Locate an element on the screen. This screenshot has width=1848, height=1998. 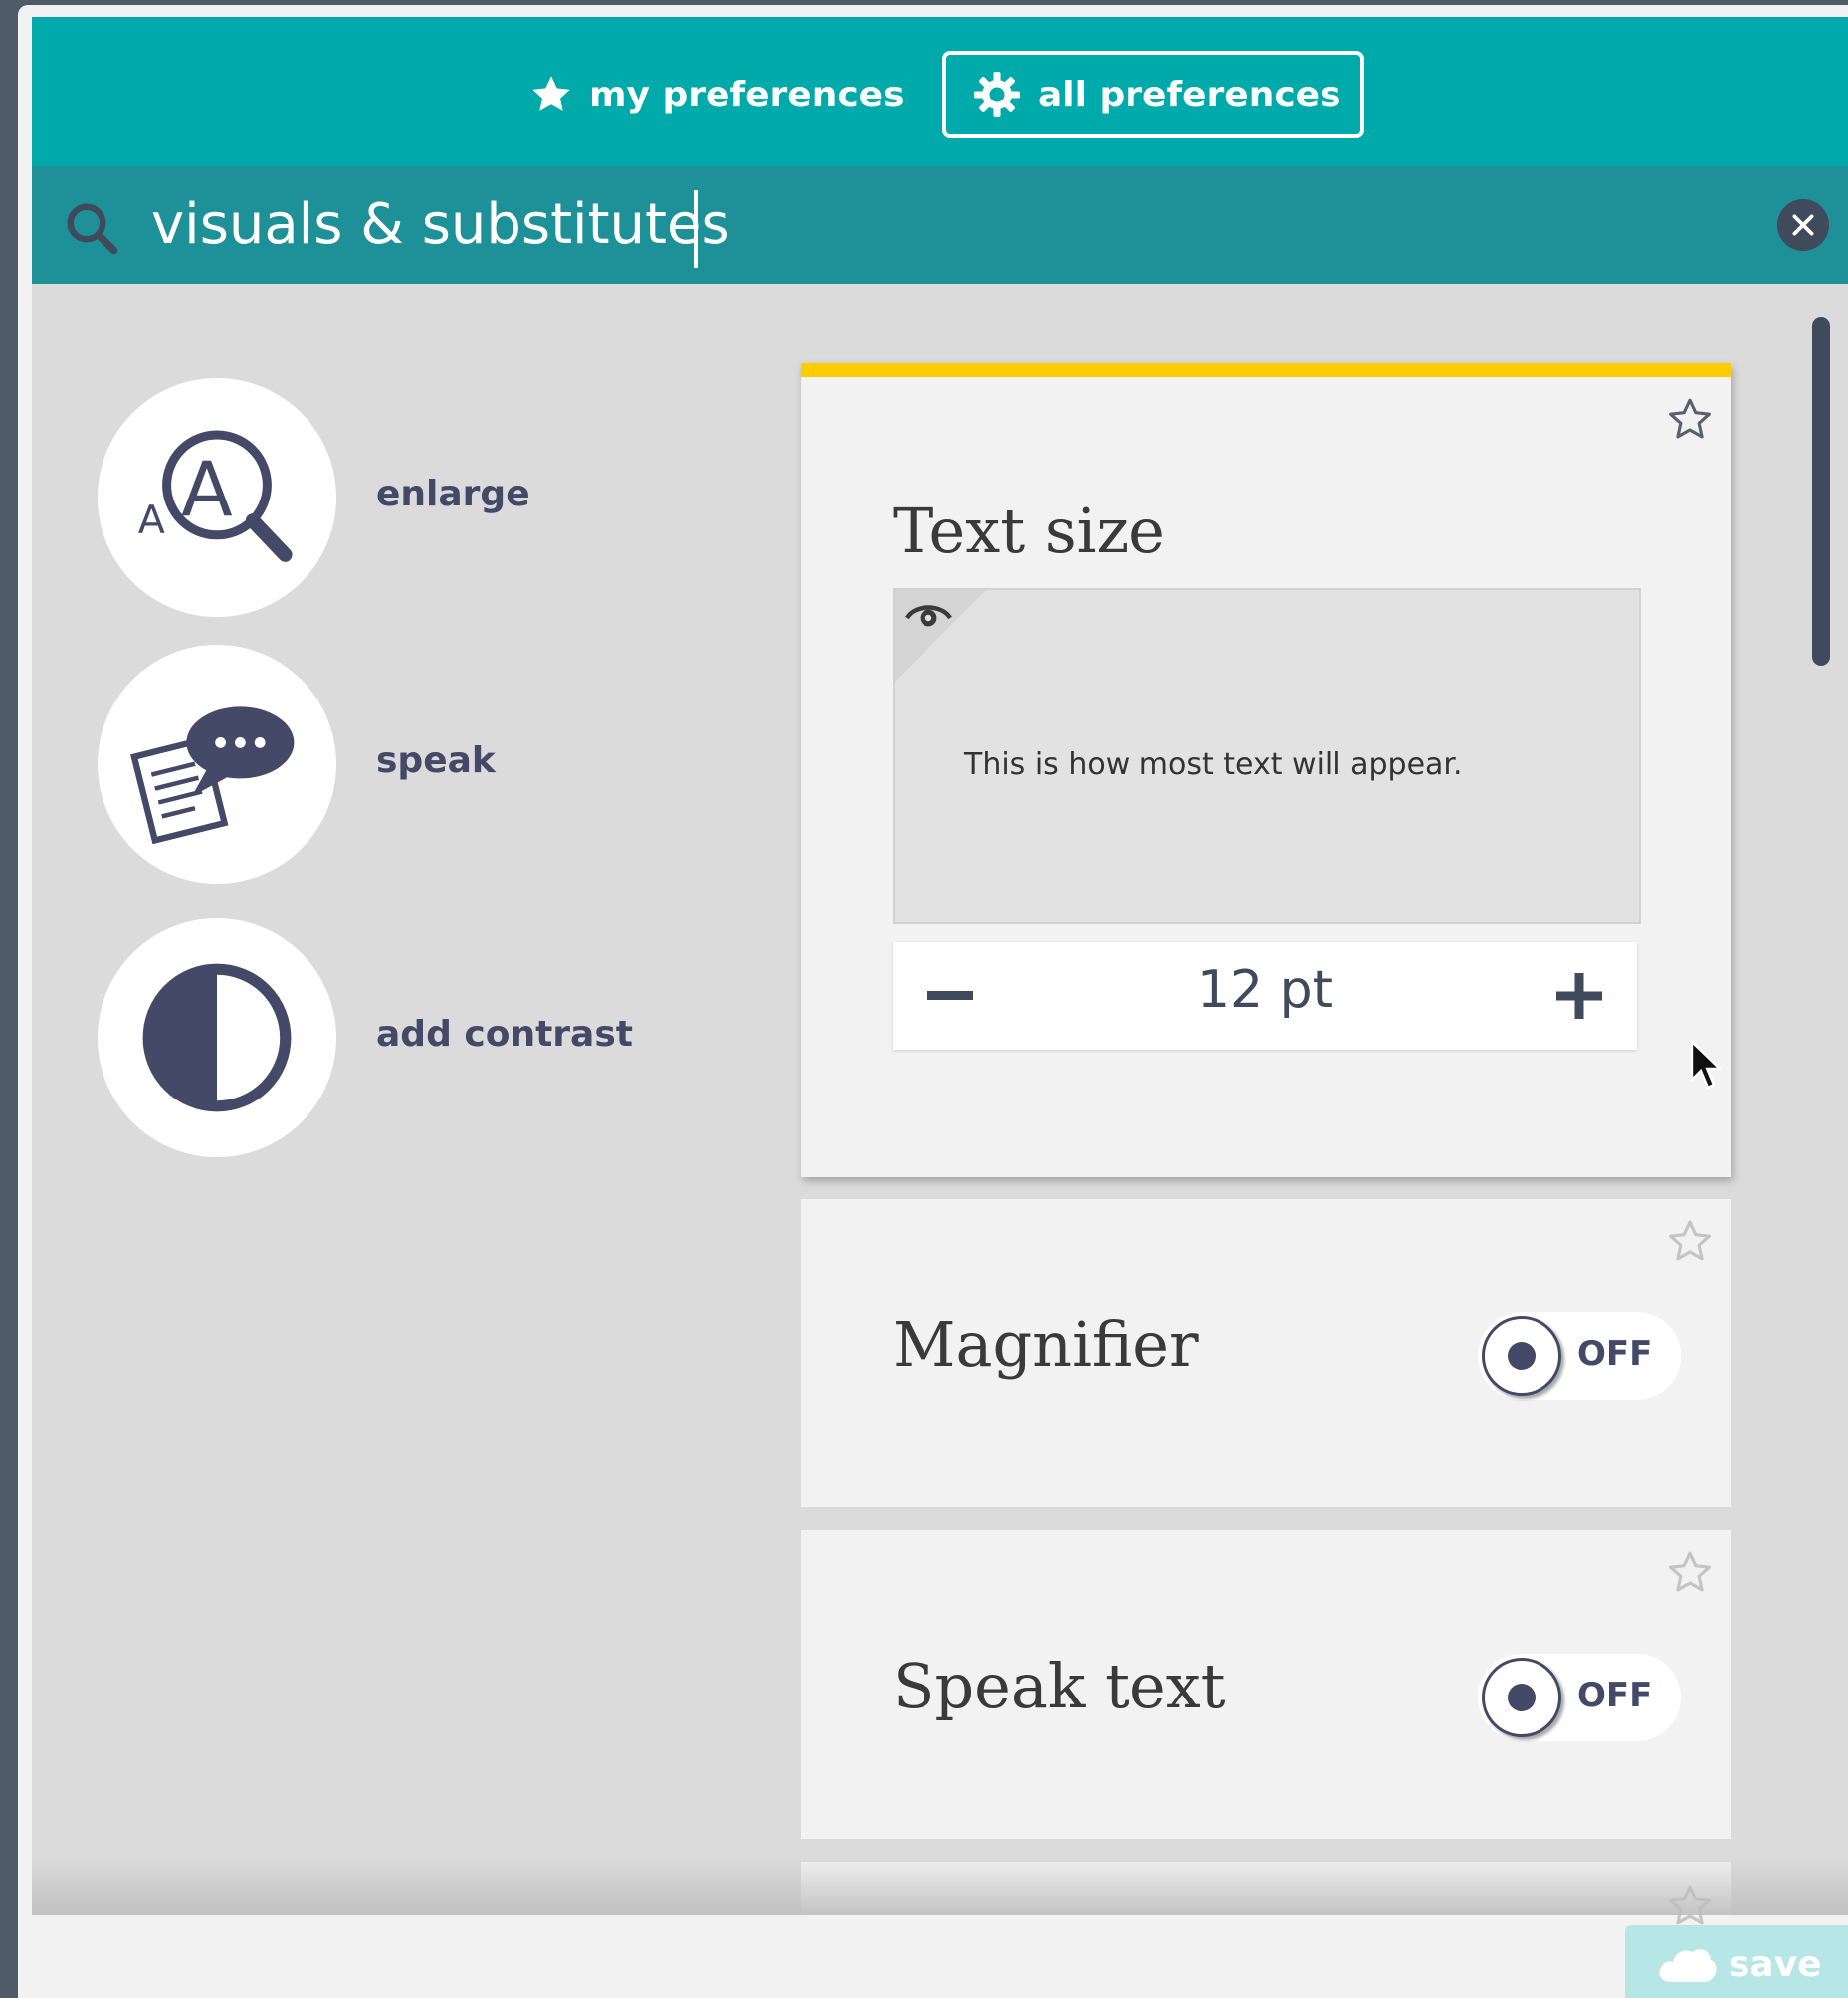
save-button: save is located at coordinates (1736, 1961).